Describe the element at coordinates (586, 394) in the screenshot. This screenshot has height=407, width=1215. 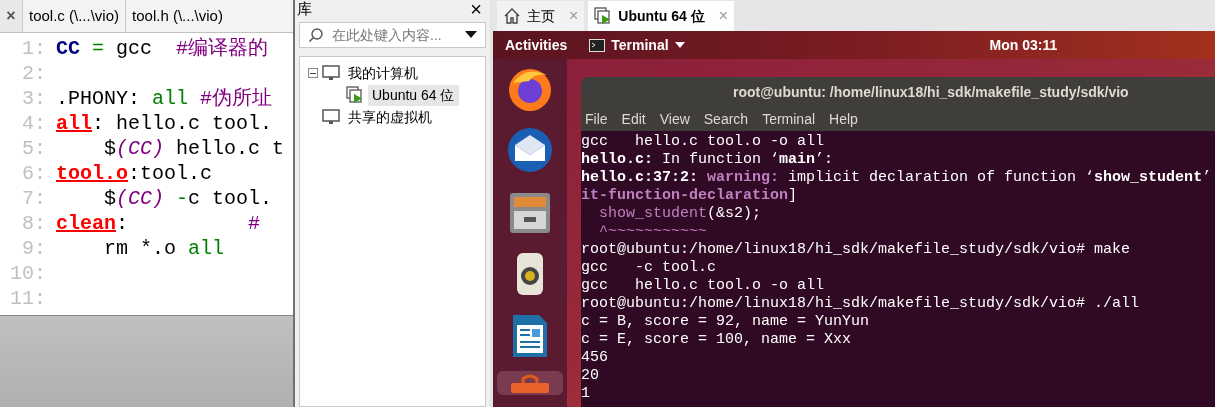
I see `terminal-line: 1` at that location.